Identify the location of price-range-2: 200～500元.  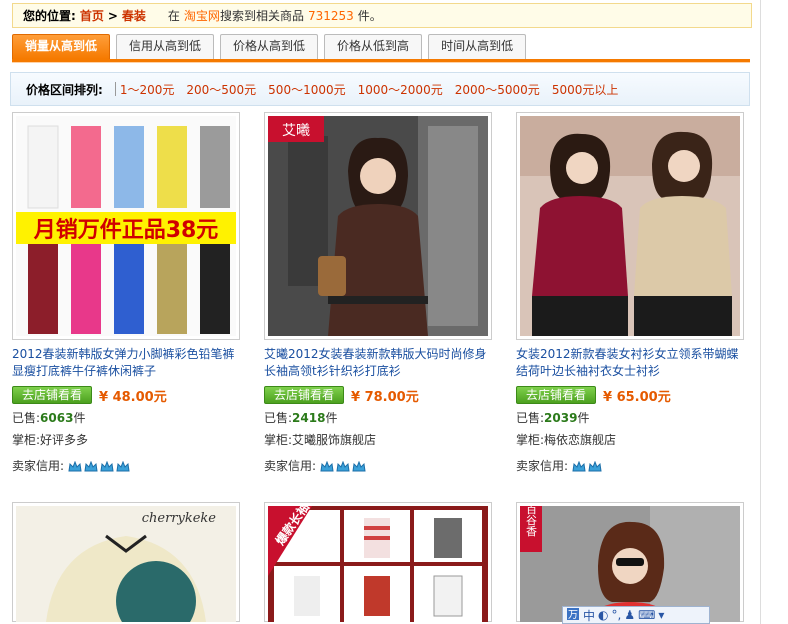
(221, 89).